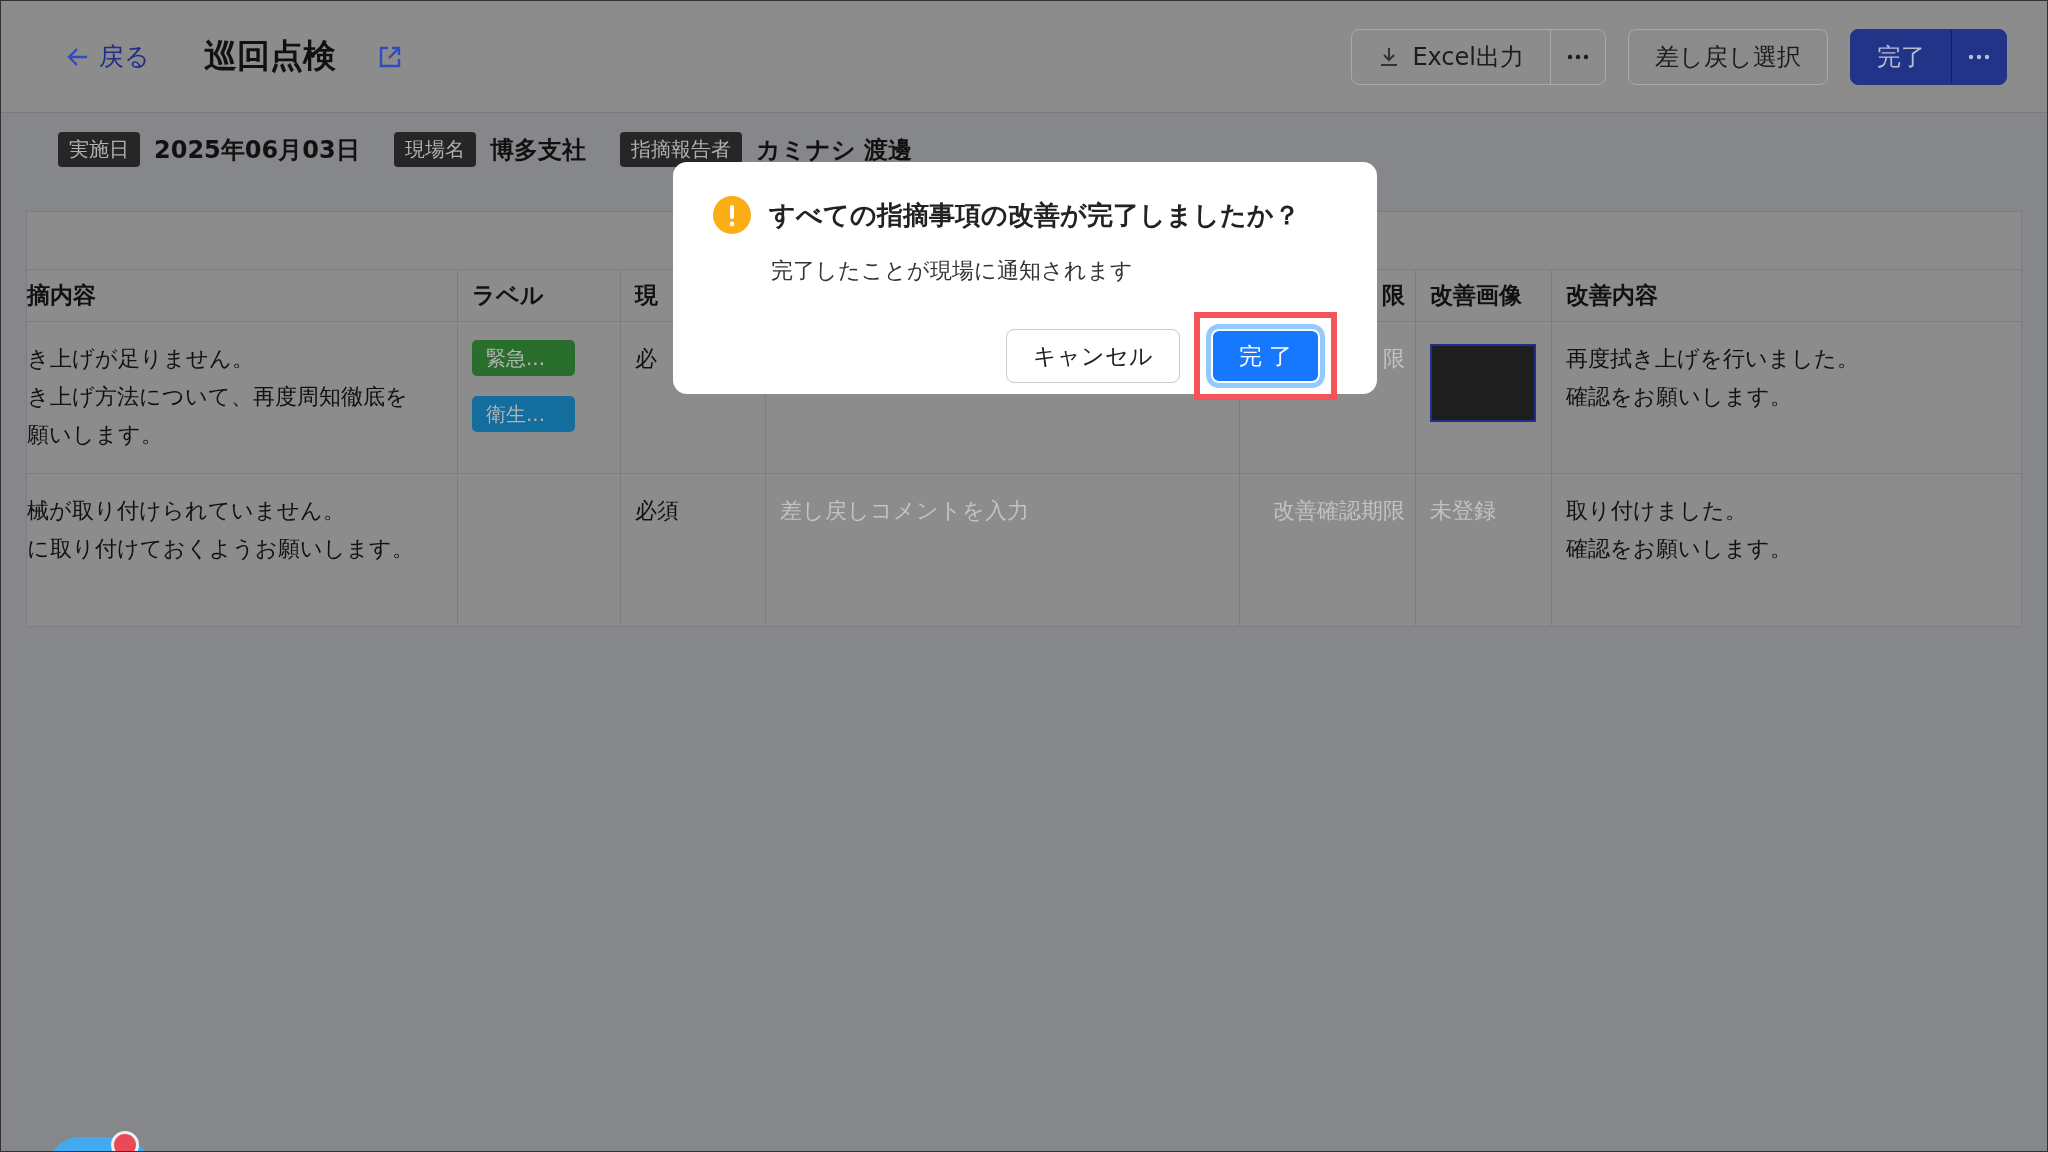  What do you see at coordinates (1728, 56) in the screenshot?
I see `send-back-button: 差し戻し選択` at bounding box center [1728, 56].